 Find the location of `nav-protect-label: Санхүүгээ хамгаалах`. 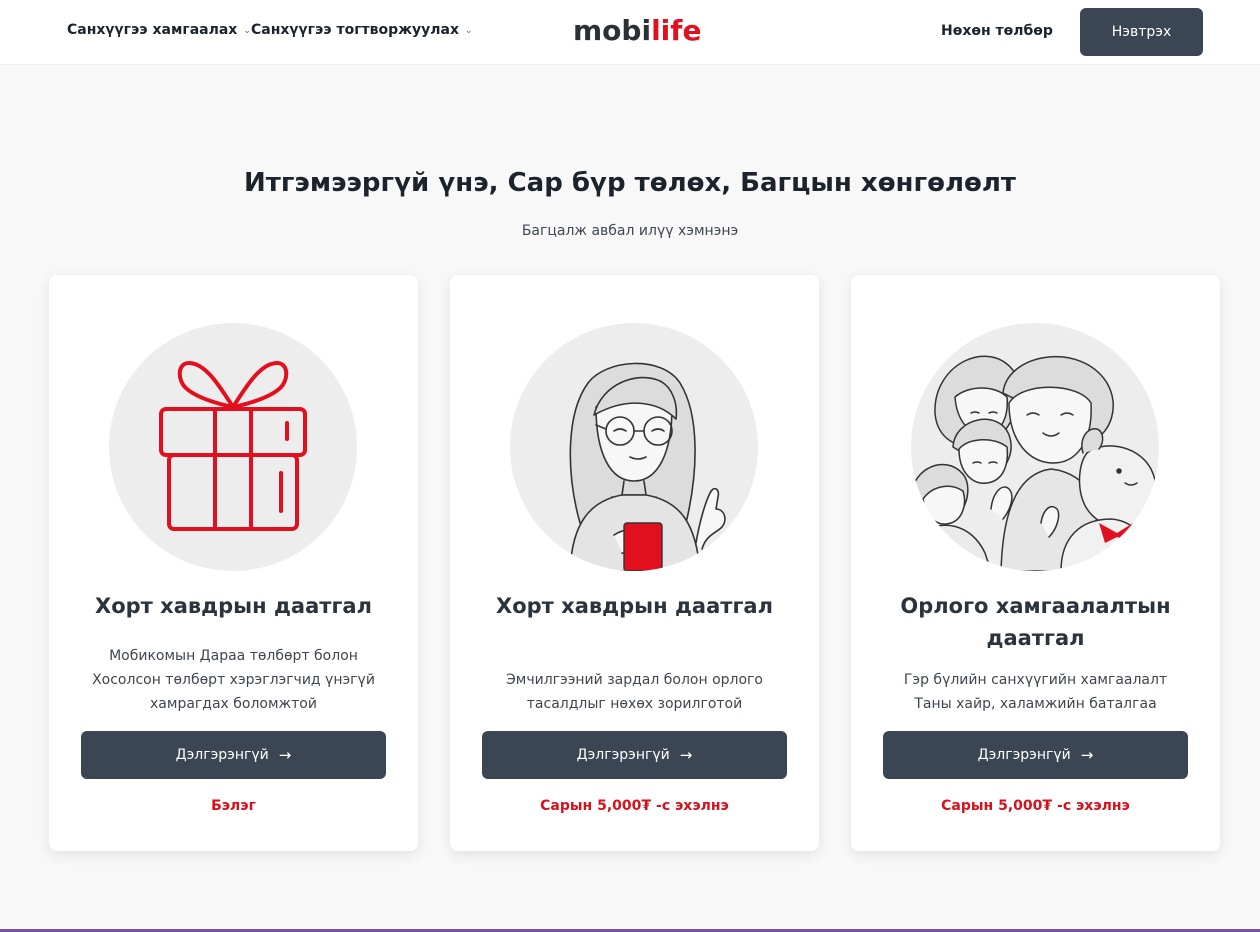

nav-protect-label: Санхүүгээ хамгаалах is located at coordinates (152, 30).